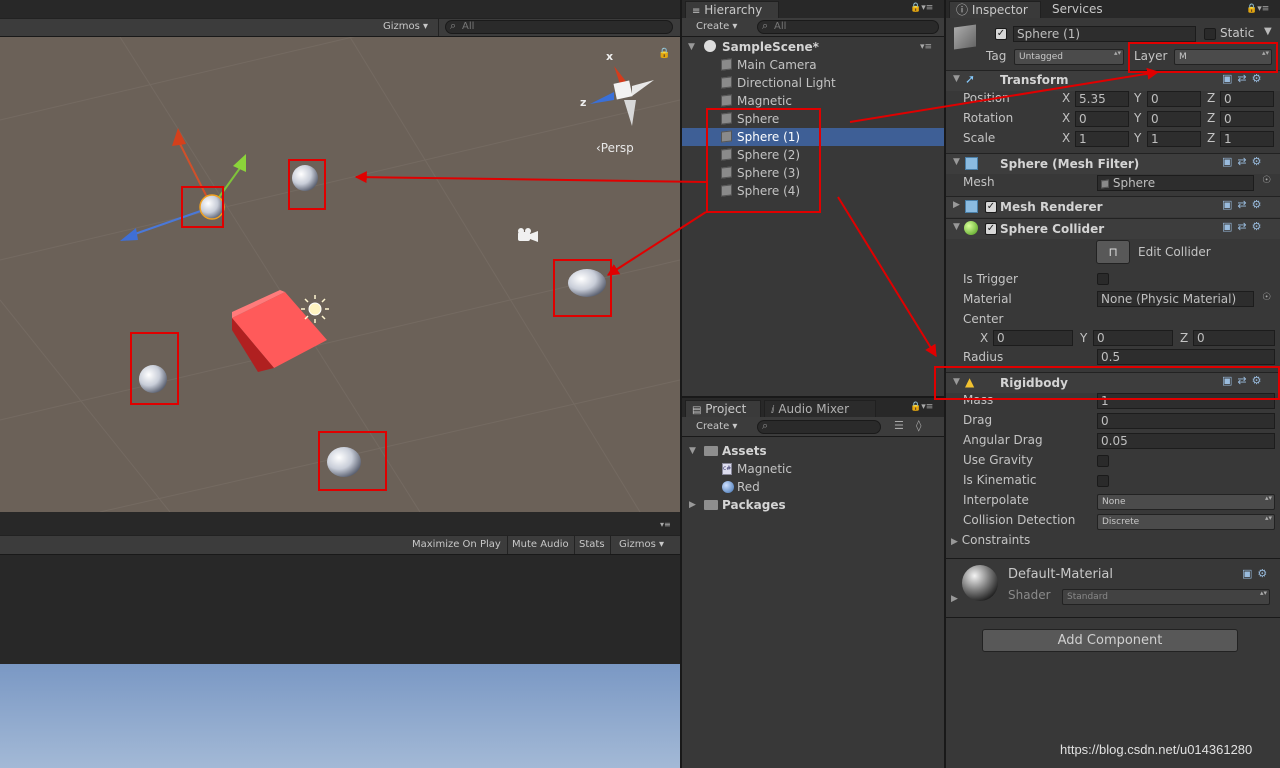 The height and width of the screenshot is (768, 1280). What do you see at coordinates (754, 505) in the screenshot?
I see `packages-label: Packages` at bounding box center [754, 505].